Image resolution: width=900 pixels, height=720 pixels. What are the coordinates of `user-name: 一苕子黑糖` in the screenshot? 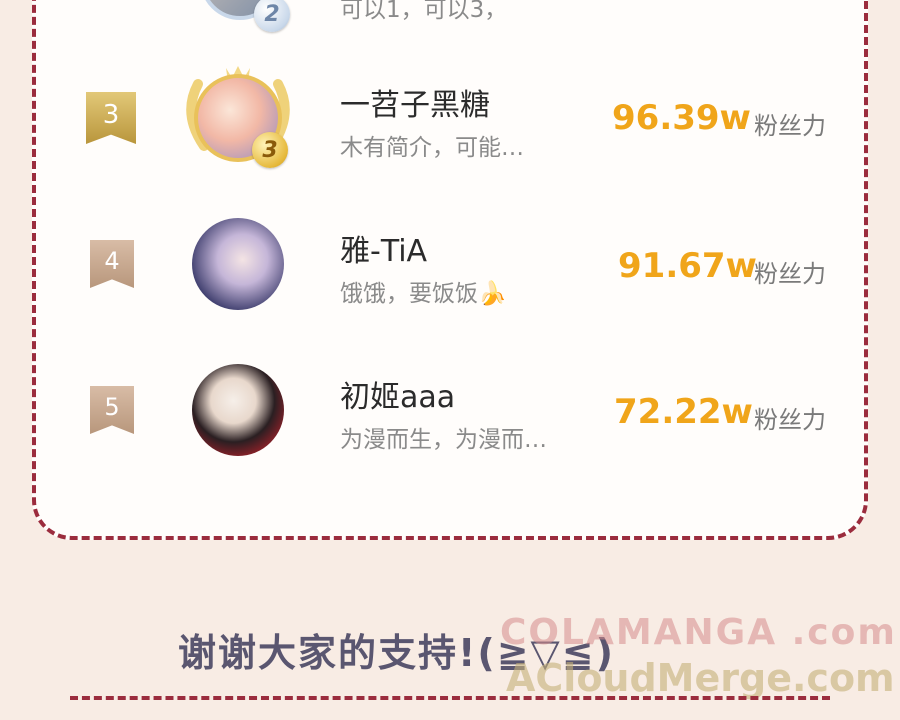 It's located at (415, 102).